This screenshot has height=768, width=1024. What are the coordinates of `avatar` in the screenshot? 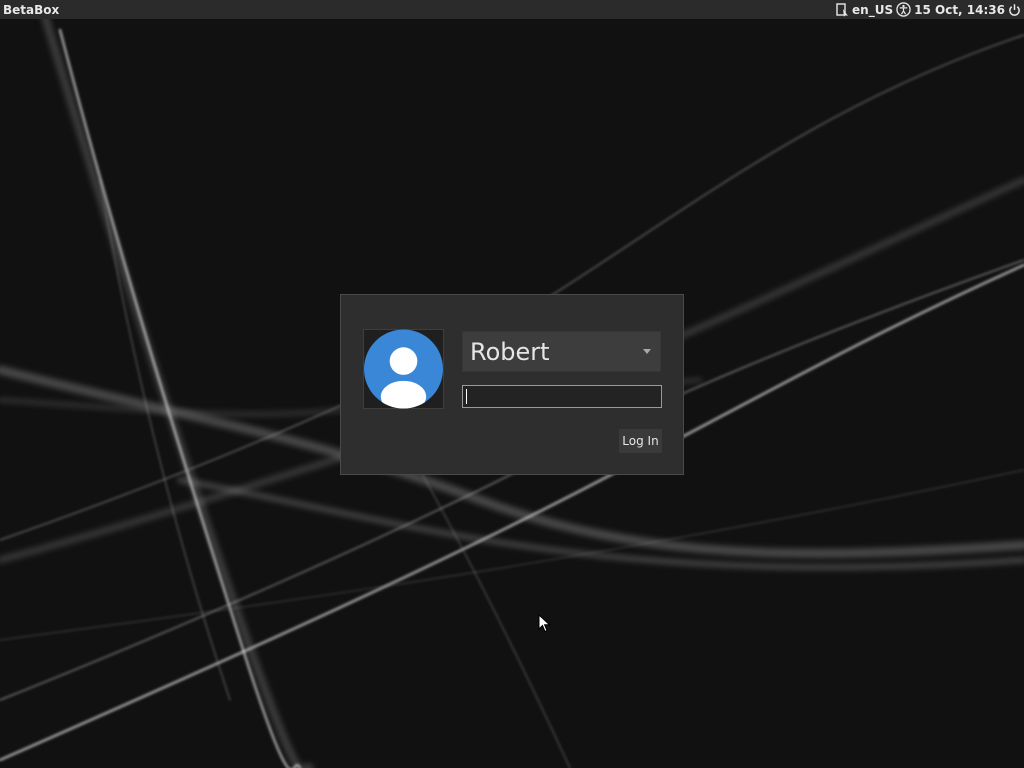 It's located at (403, 369).